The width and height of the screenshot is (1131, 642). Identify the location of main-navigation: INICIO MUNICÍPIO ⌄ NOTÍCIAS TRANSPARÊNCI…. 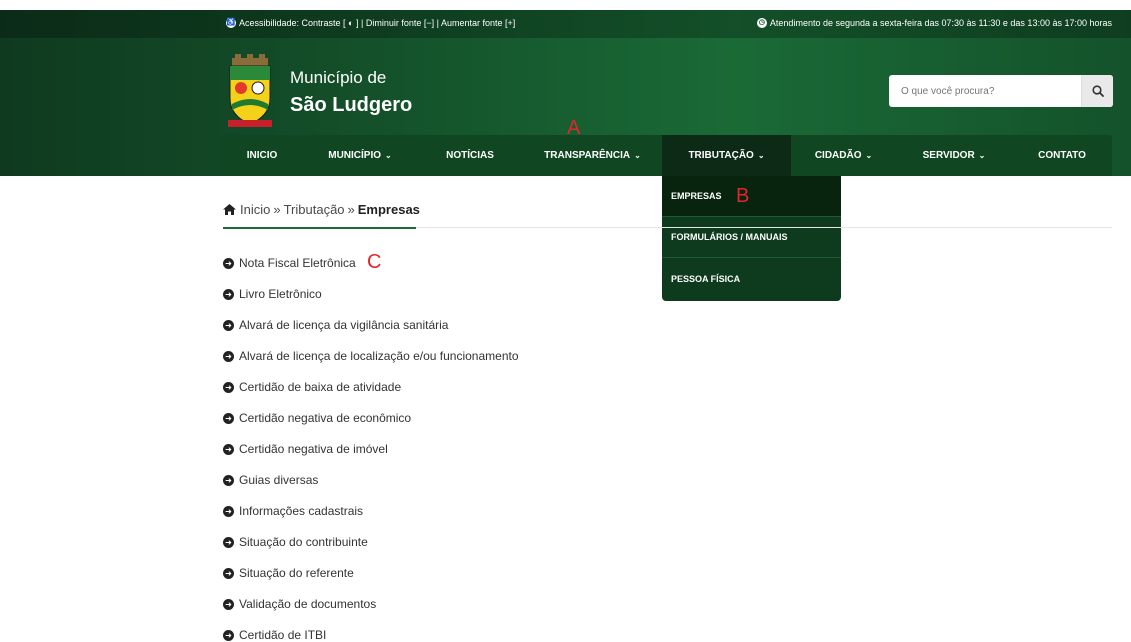
(666, 155).